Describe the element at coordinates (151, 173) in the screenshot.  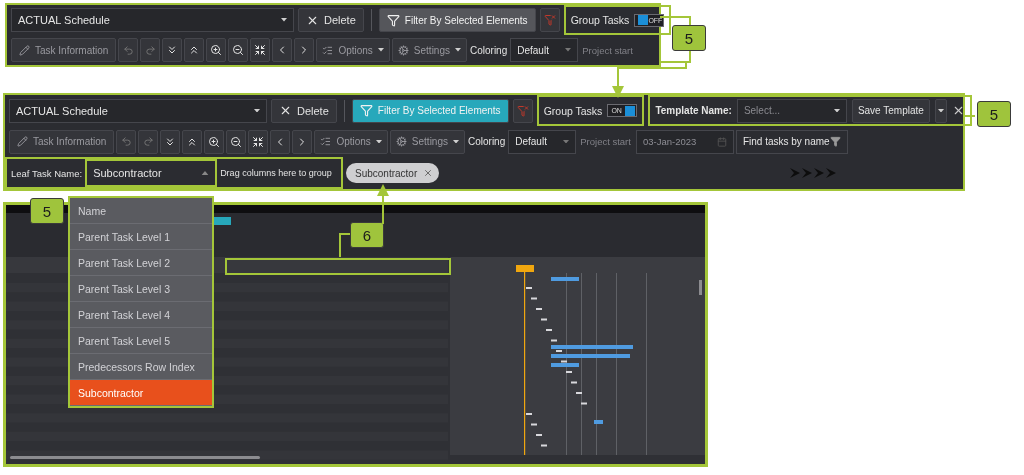
I see `leaf-task-dropdown: Subcontractor` at that location.